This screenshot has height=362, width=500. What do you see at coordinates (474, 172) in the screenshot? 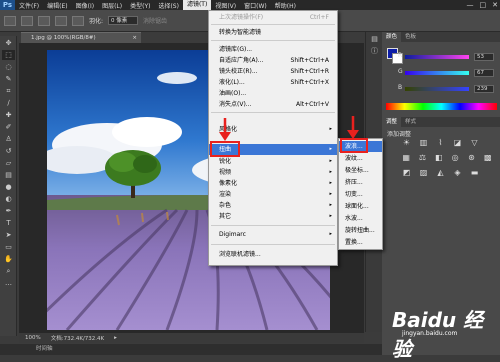
I see `gradient-map-icon: ▬` at bounding box center [474, 172].